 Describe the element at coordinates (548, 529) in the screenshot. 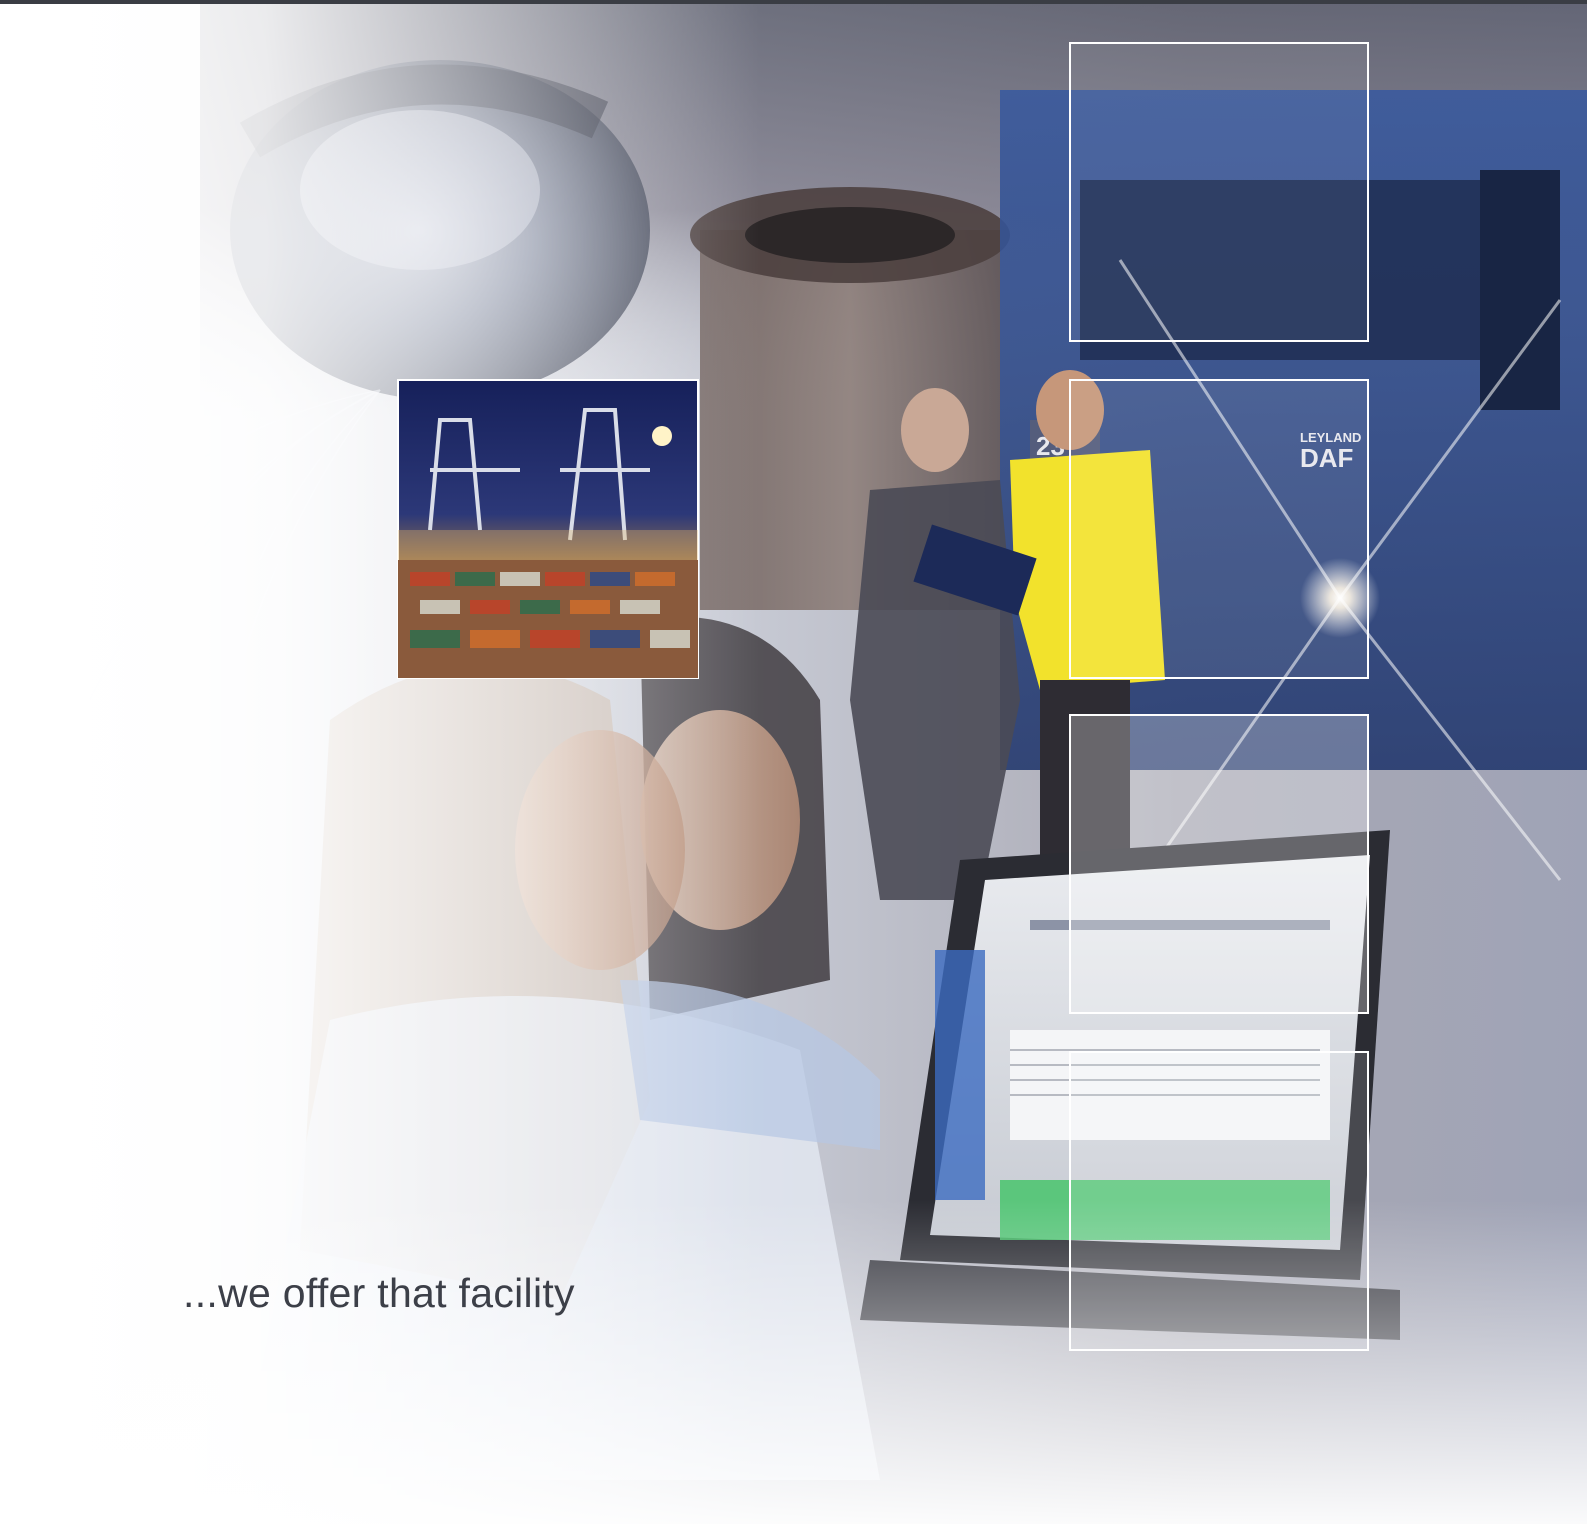

I see `container-port-photo` at that location.